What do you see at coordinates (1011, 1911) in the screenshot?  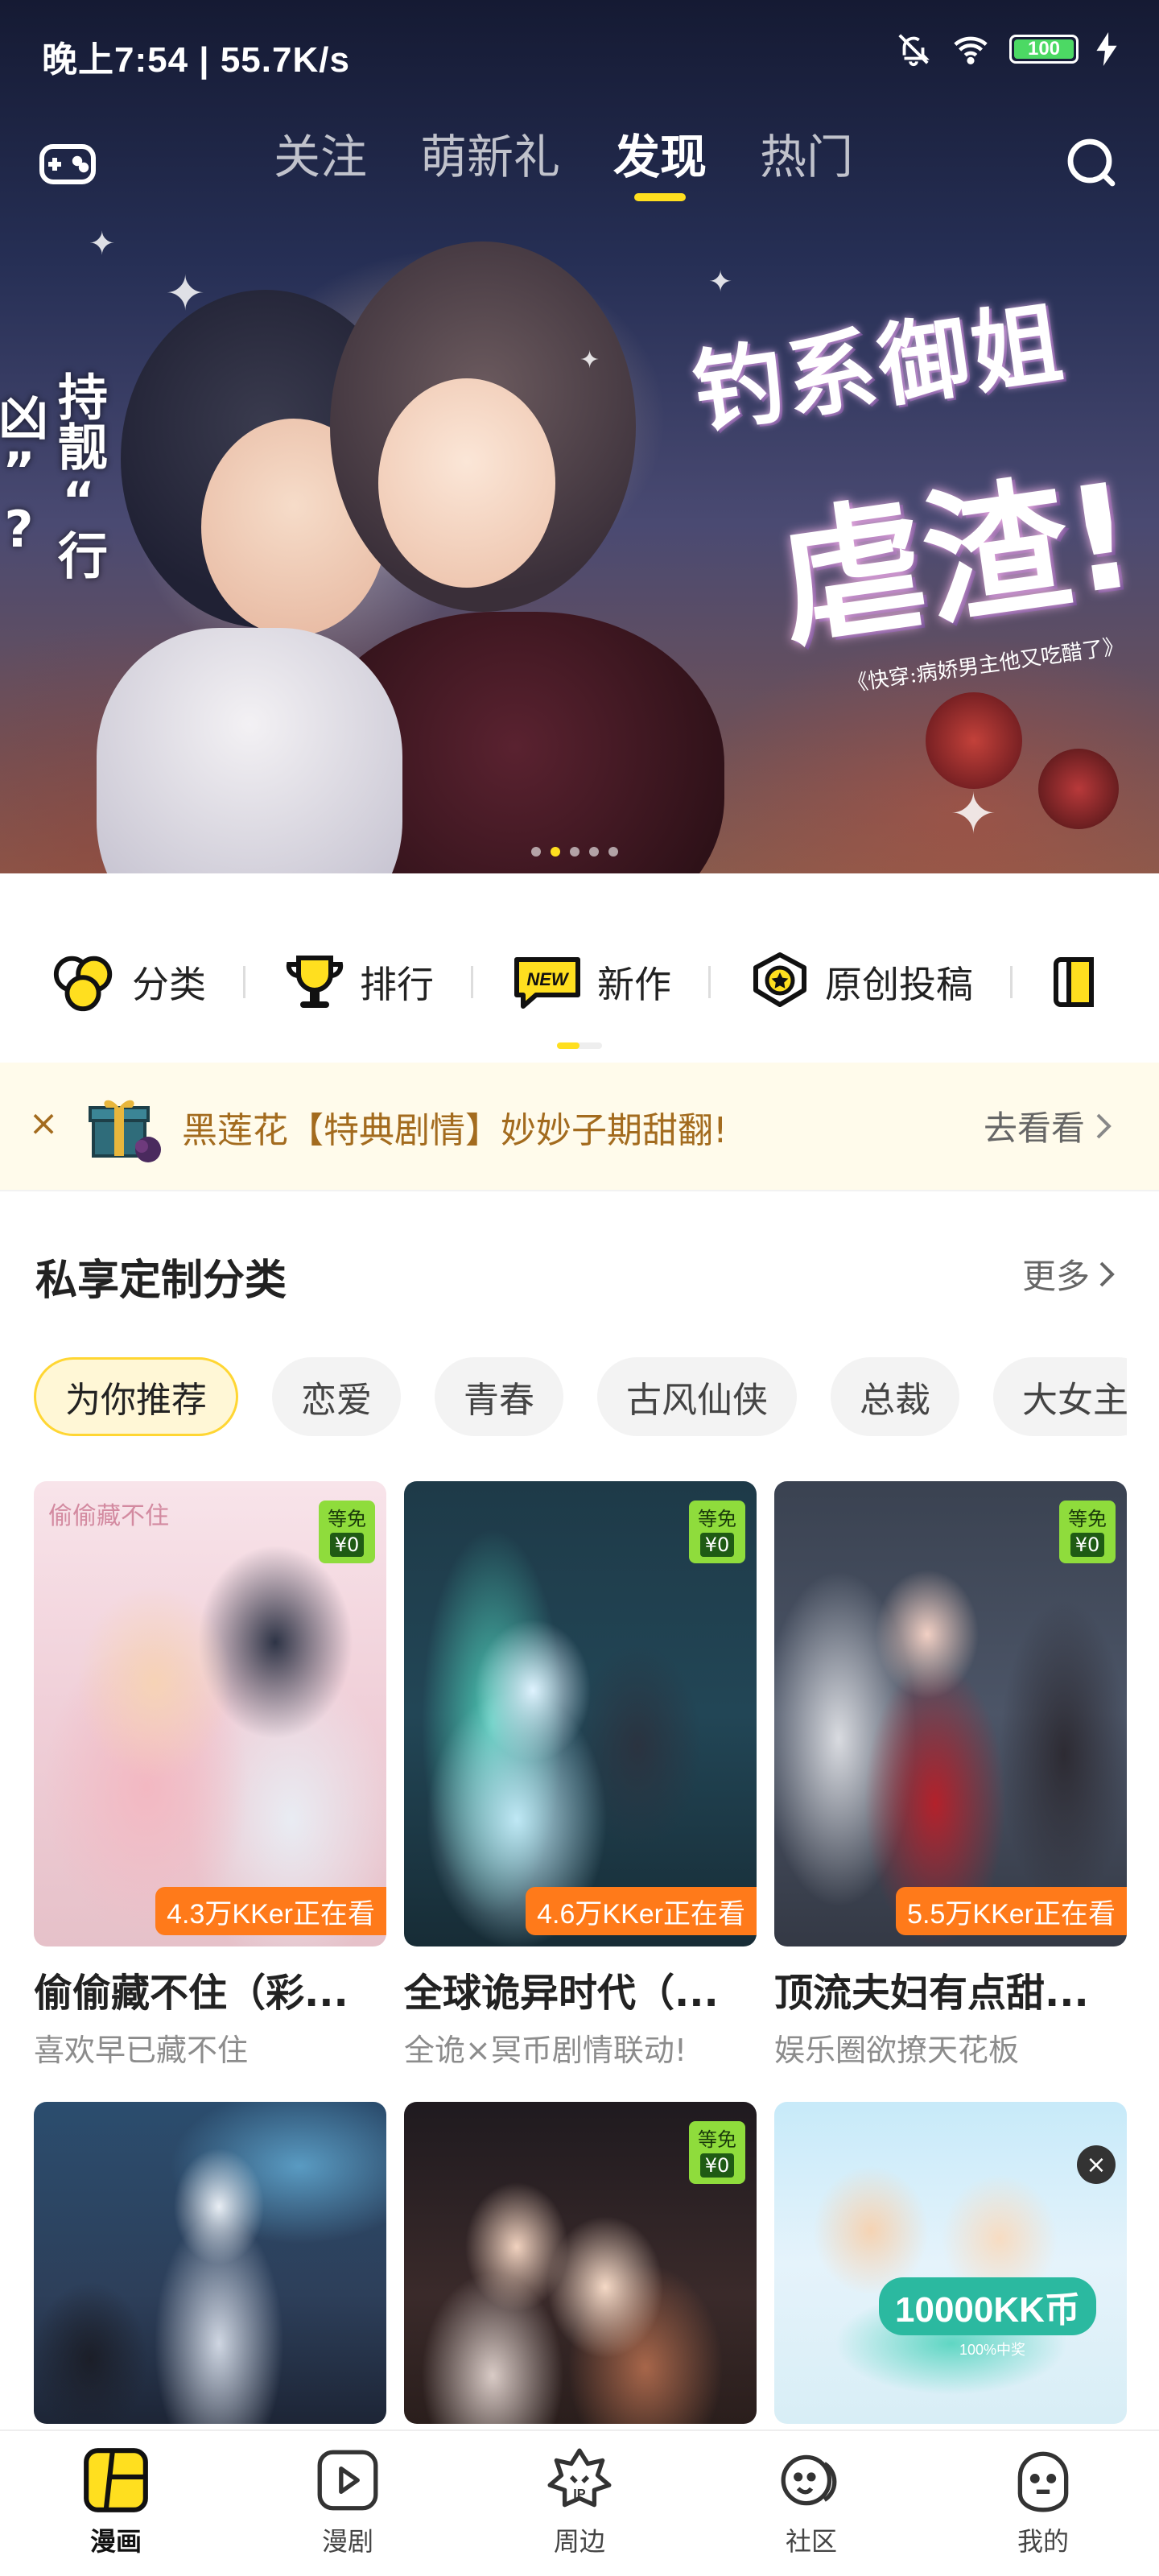 I see `watching-badge: 5.5万KKer正在看` at bounding box center [1011, 1911].